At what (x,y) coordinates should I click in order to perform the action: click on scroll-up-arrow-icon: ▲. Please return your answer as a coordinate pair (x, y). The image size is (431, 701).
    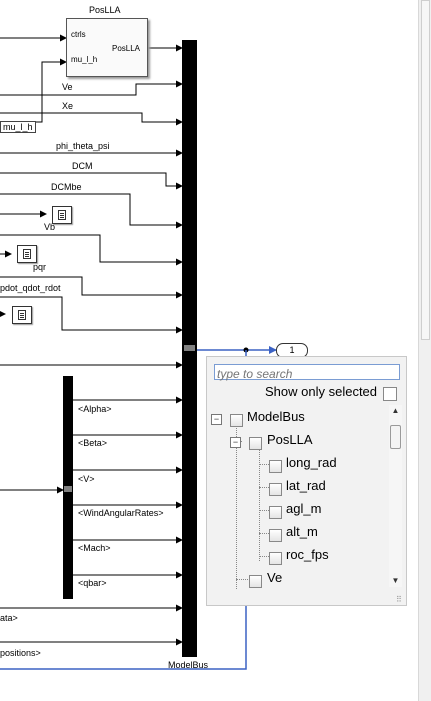
    Looking at the image, I should click on (395, 411).